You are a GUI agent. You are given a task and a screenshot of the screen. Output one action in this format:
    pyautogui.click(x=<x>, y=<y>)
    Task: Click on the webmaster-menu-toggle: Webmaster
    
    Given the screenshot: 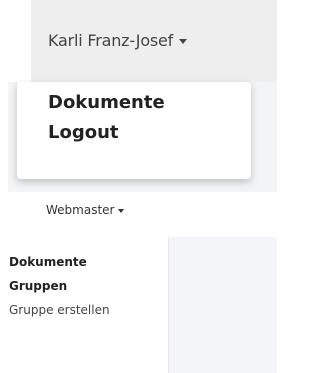 What is the action you would take?
    pyautogui.click(x=85, y=210)
    